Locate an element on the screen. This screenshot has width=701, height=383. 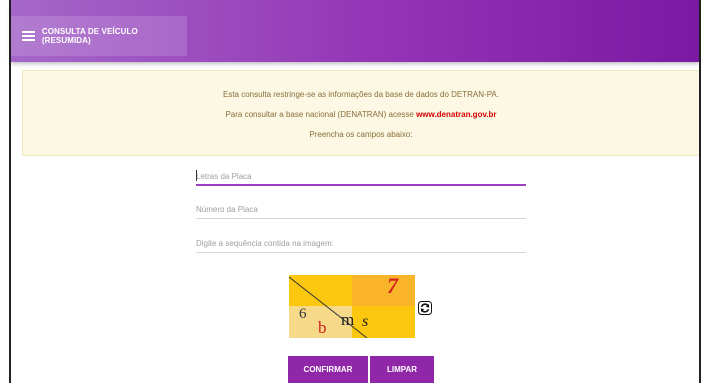
captcha-char: 7 is located at coordinates (393, 286).